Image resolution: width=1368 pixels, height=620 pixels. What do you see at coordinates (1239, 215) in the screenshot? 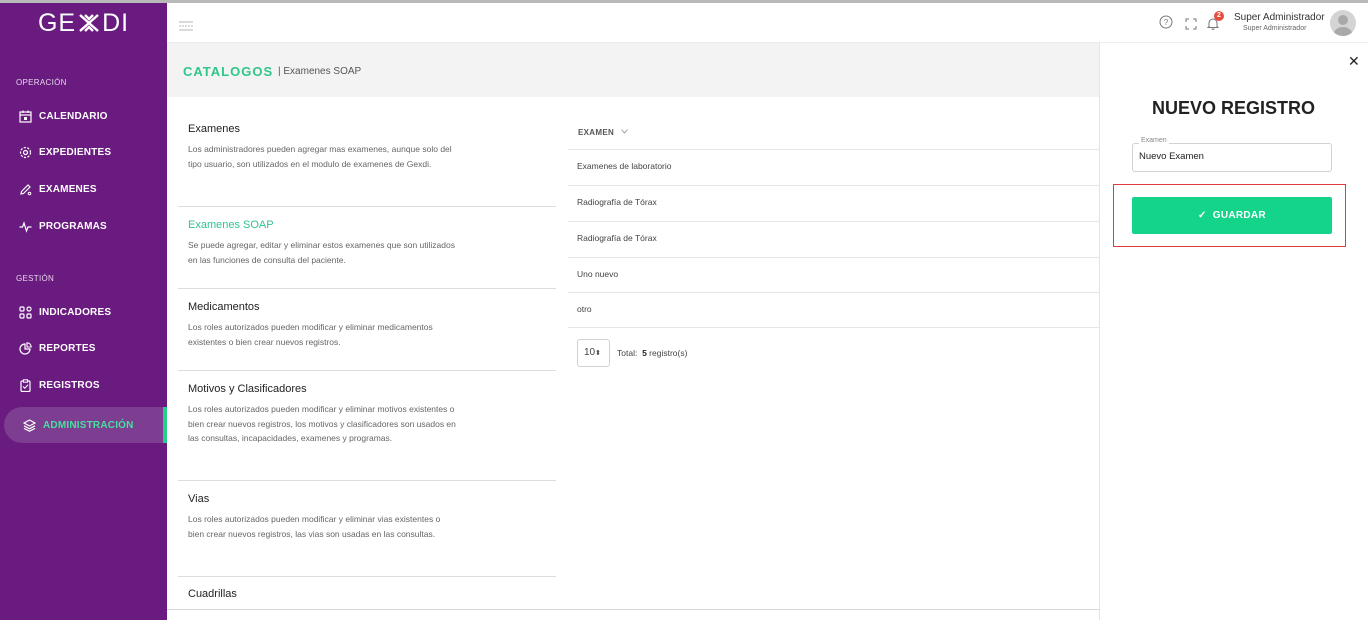
I see `save-button-label: GUARDAR` at bounding box center [1239, 215].